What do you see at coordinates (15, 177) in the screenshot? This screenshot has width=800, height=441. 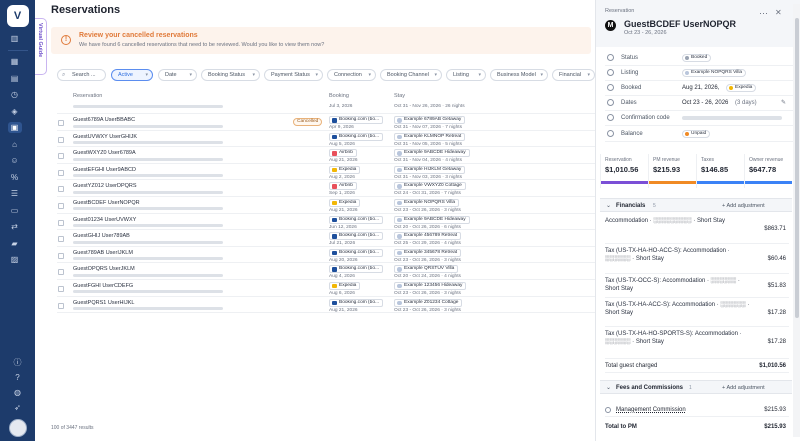 I see `percent-icon: %` at bounding box center [15, 177].